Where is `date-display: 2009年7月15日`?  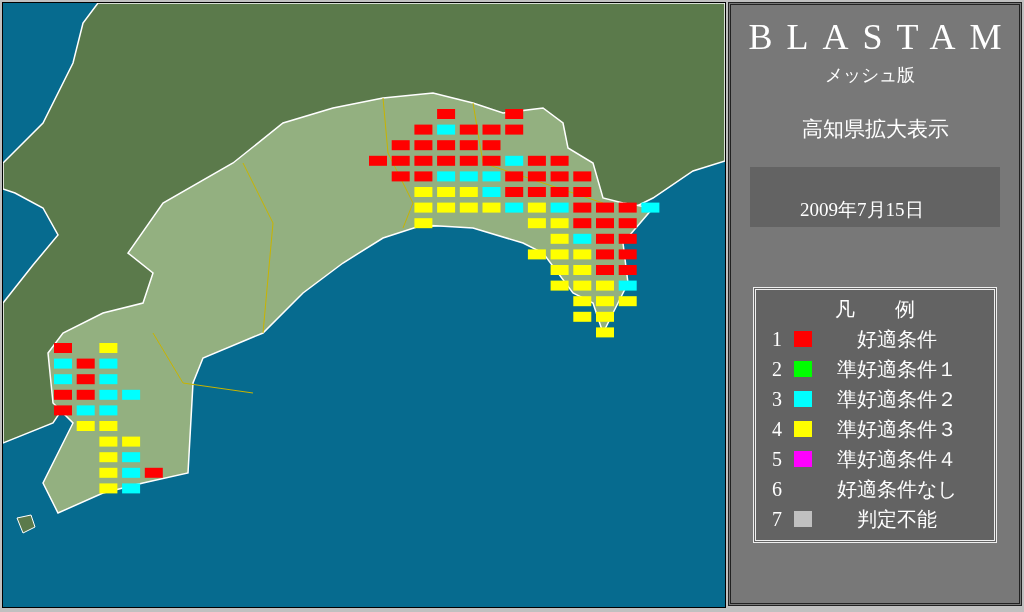 date-display: 2009年7月15日 is located at coordinates (875, 197).